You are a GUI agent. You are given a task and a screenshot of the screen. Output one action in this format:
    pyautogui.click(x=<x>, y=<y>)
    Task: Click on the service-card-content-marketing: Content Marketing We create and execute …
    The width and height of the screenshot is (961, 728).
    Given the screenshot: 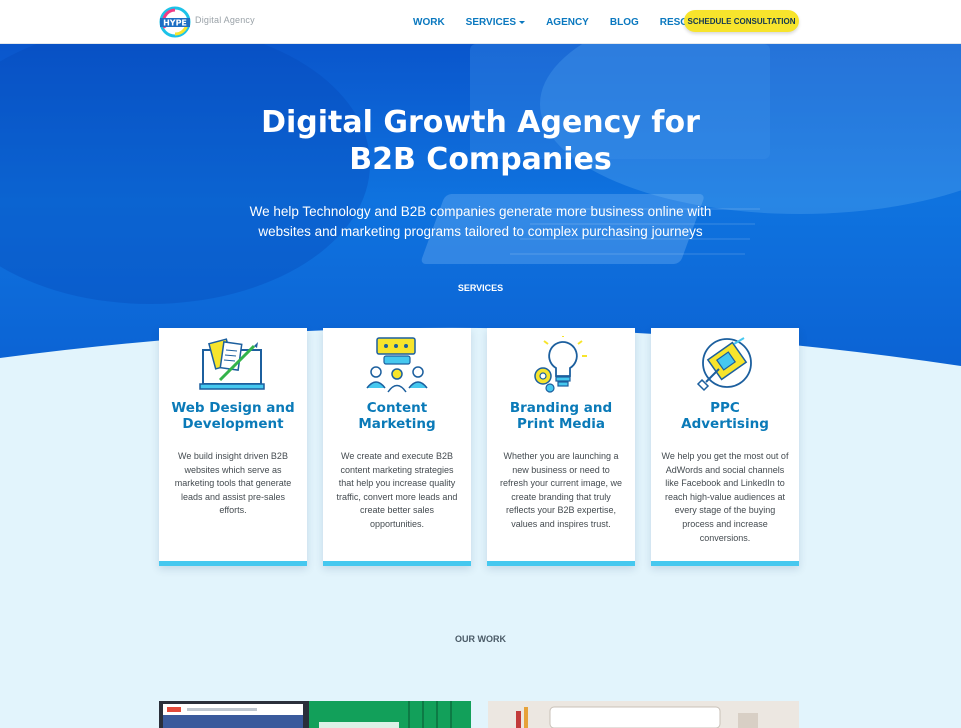 What is the action you would take?
    pyautogui.click(x=397, y=447)
    